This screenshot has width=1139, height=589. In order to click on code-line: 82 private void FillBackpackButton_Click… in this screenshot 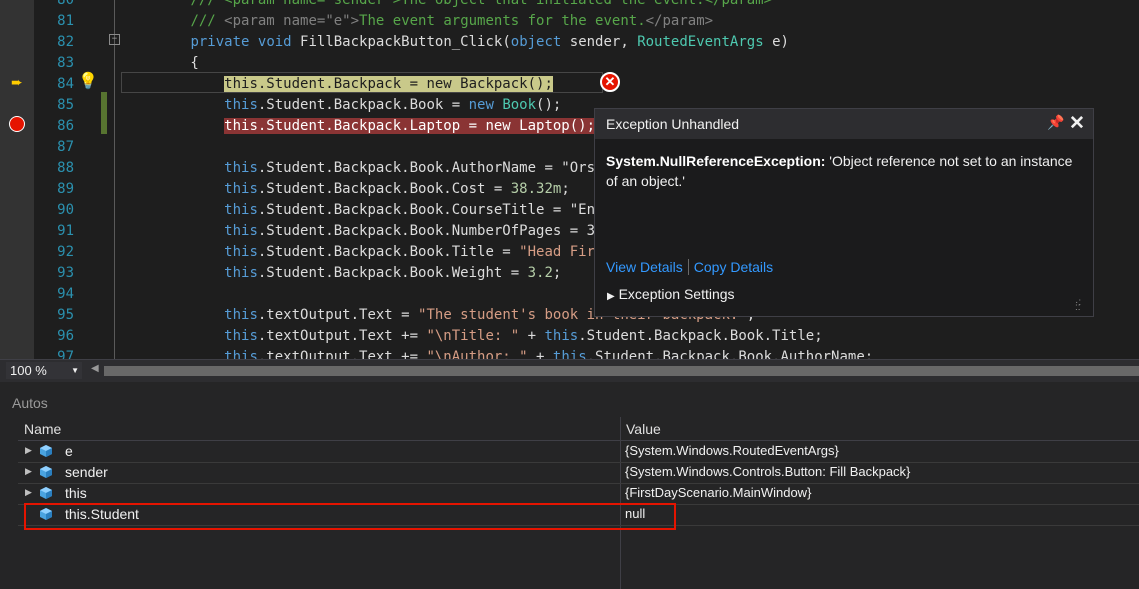, I will do `click(569, 42)`.